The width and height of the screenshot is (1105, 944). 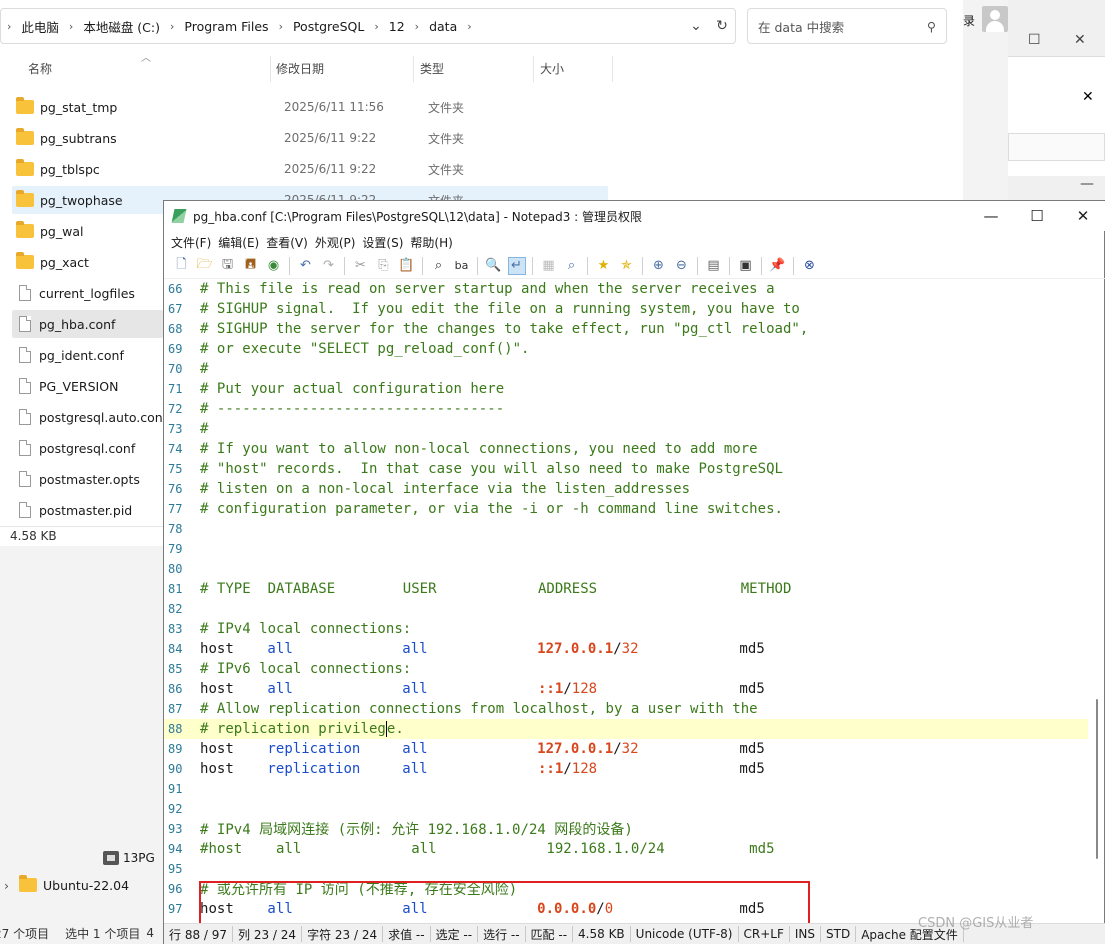 I want to click on file-row-pg-subtrans: pg_subtrans 2025/6/11 9:22 文件夹, so click(x=310, y=138).